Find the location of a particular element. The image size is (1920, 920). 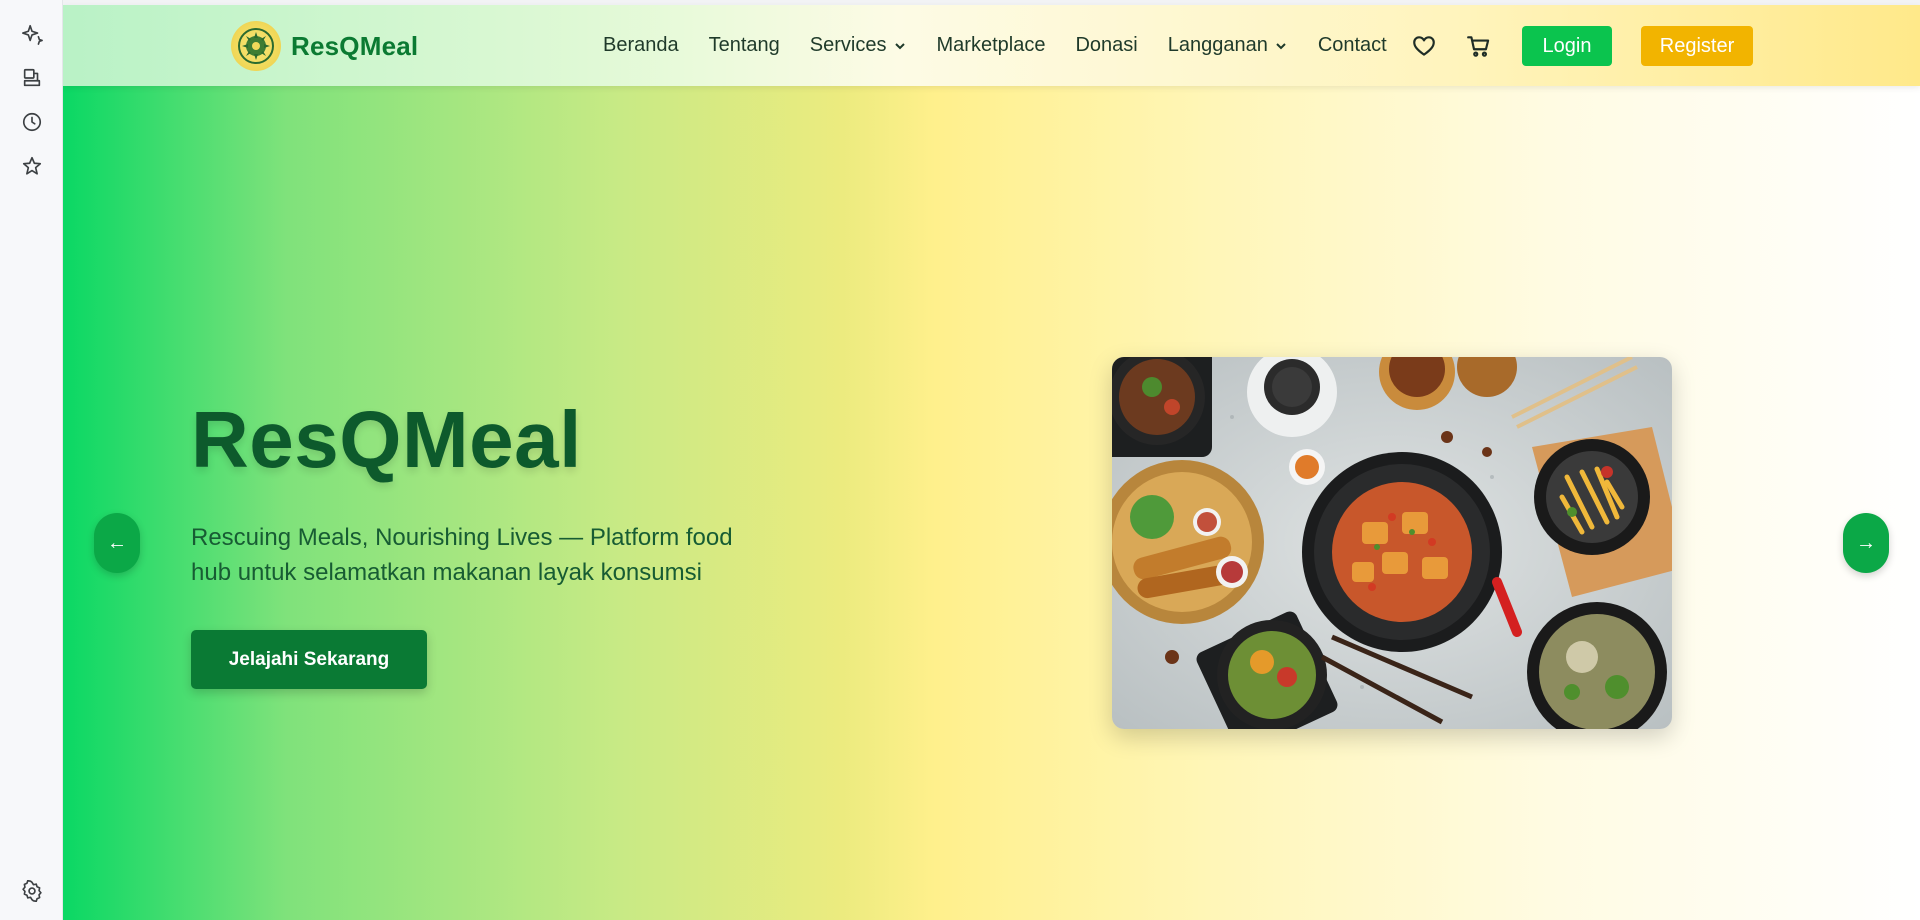

nav-marketplace-label: Marketplace is located at coordinates (991, 45).